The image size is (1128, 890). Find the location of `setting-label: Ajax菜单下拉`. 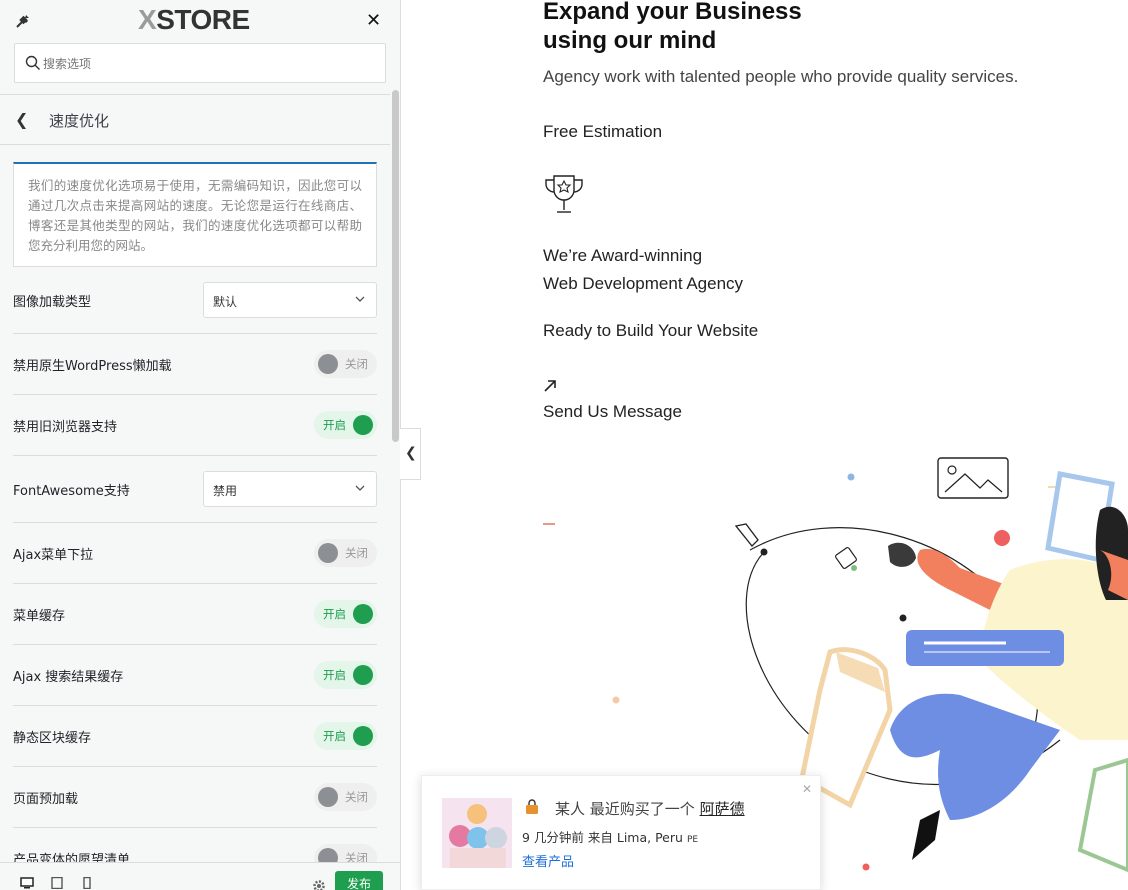

setting-label: Ajax菜单下拉 is located at coordinates (53, 555).